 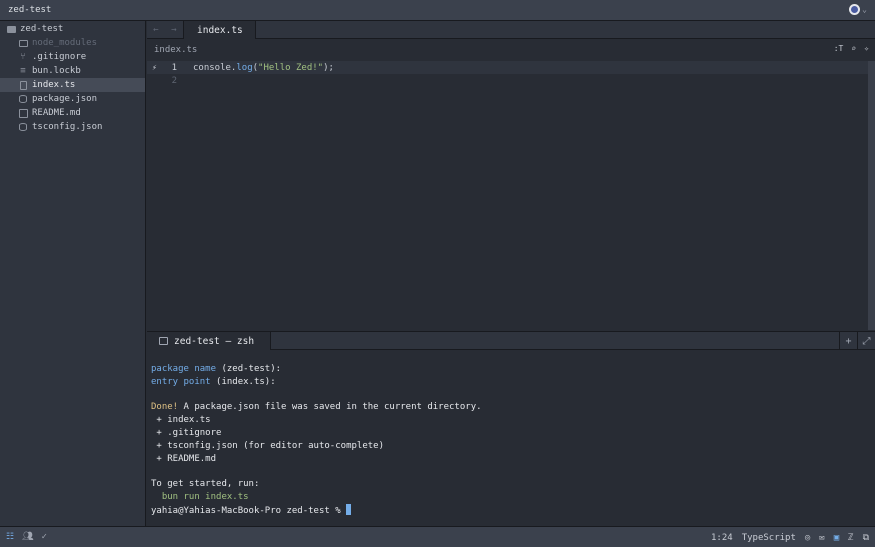 I want to click on line-number: 2, so click(x=174, y=80).